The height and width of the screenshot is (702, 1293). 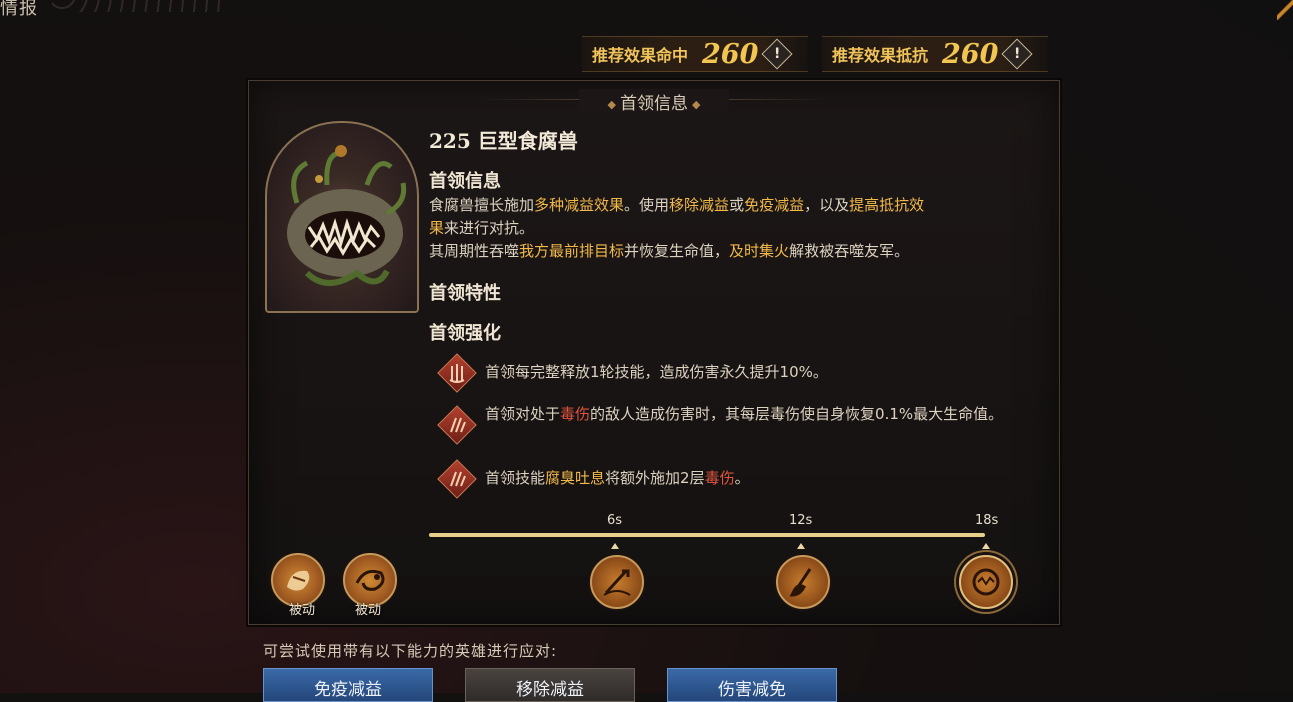 I want to click on skill-6s, so click(x=617, y=582).